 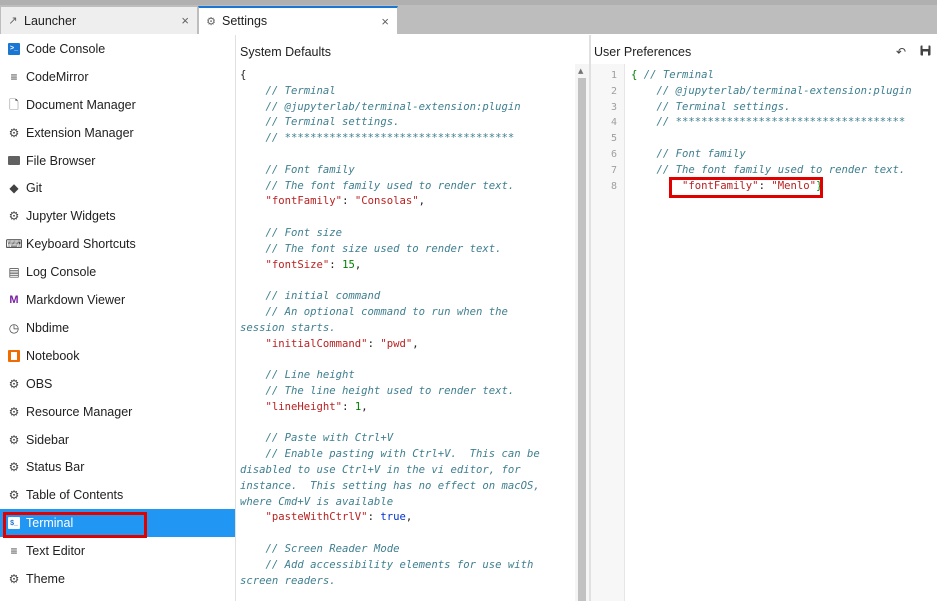 I want to click on sidebar-item-git: ◆ Git, so click(x=117, y=189).